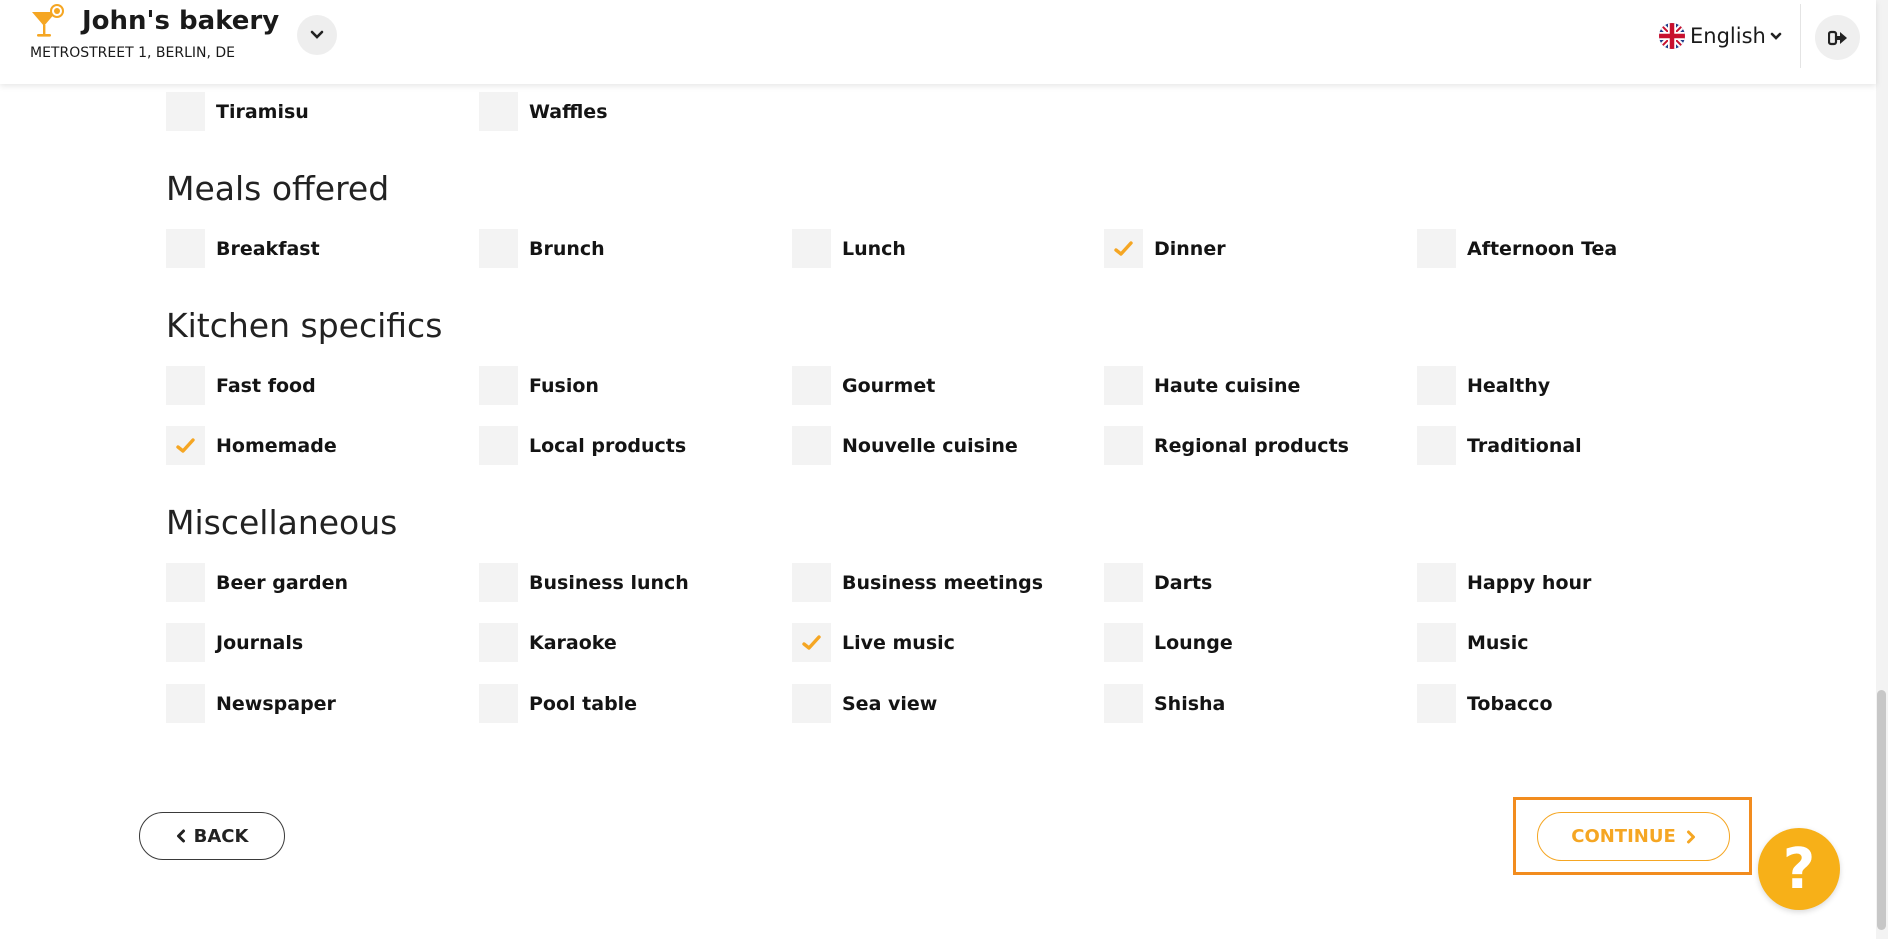 The width and height of the screenshot is (1888, 939). What do you see at coordinates (1623, 836) in the screenshot?
I see `continue-label: CONTINUE` at bounding box center [1623, 836].